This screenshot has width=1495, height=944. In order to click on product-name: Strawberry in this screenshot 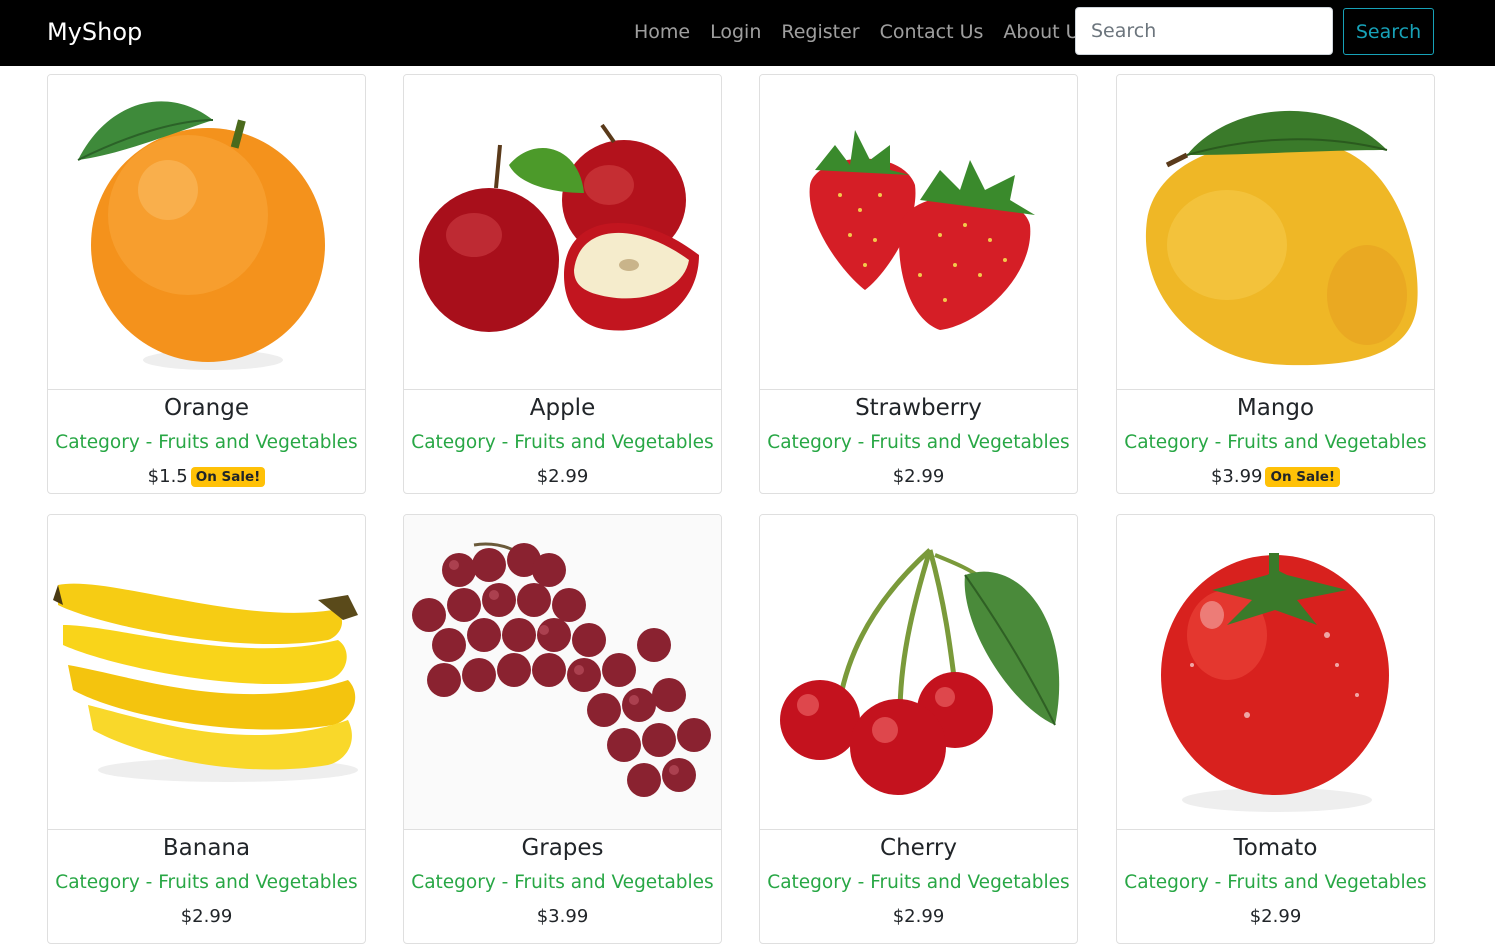, I will do `click(918, 408)`.